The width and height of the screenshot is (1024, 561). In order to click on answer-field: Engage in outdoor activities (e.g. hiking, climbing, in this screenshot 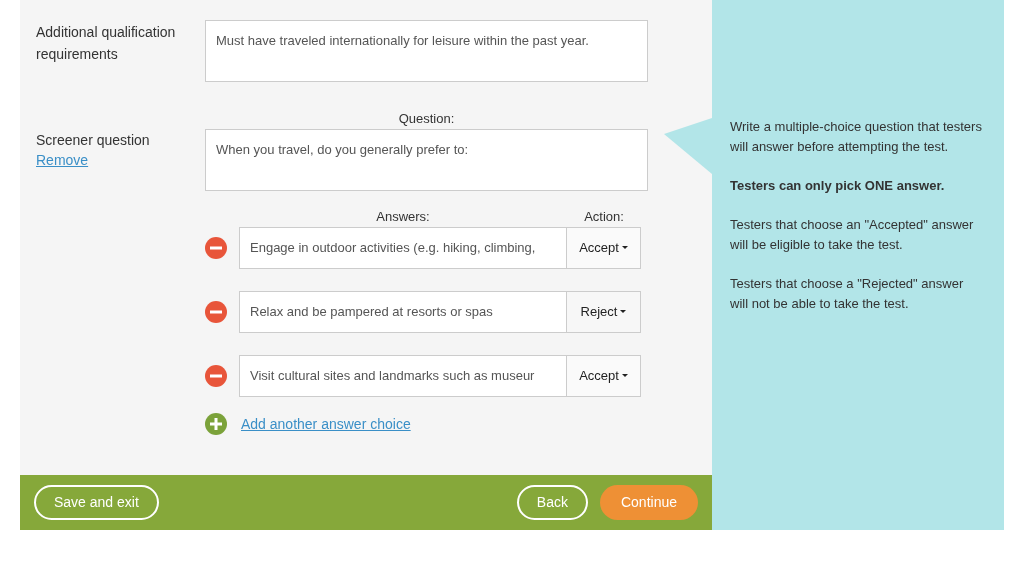, I will do `click(403, 248)`.